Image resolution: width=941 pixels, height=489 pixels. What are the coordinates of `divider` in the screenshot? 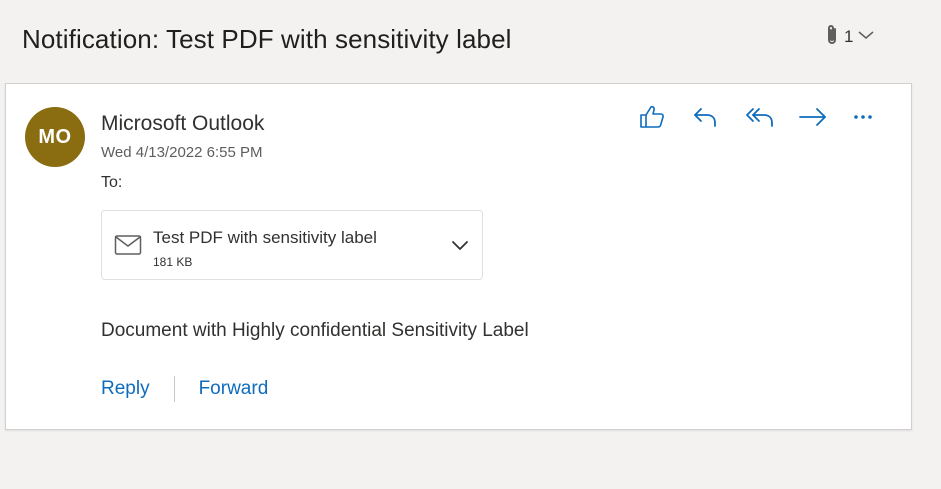 It's located at (174, 389).